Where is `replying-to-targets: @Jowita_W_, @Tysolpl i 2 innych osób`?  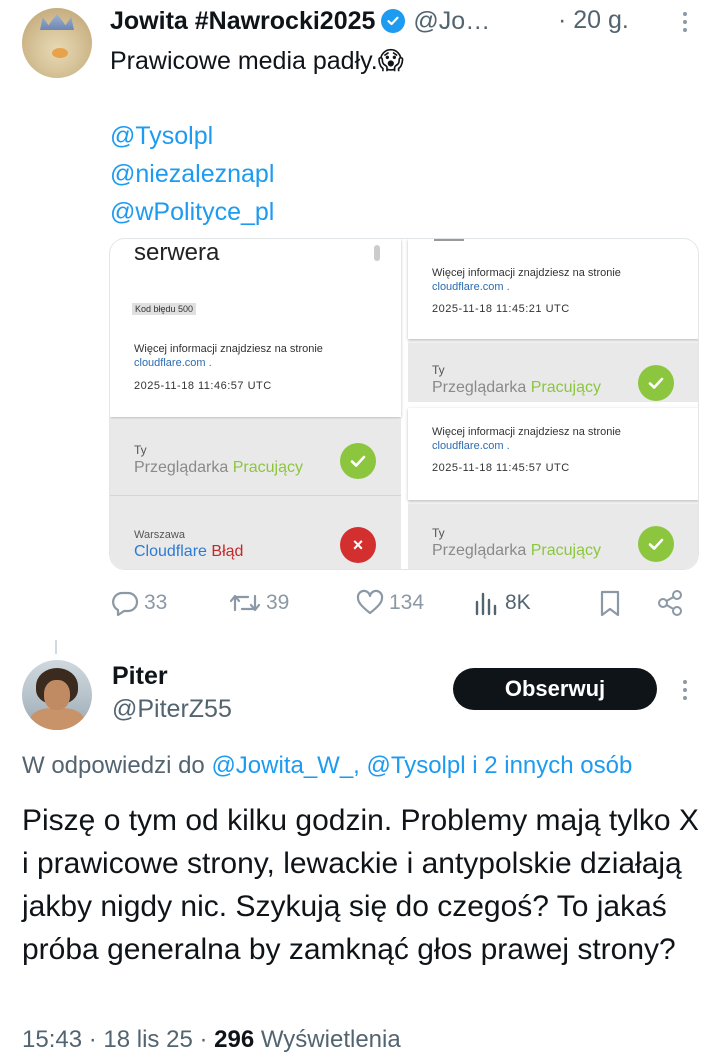
replying-to-targets: @Jowita_W_, @Tysolpl i 2 innych osób is located at coordinates (421, 765).